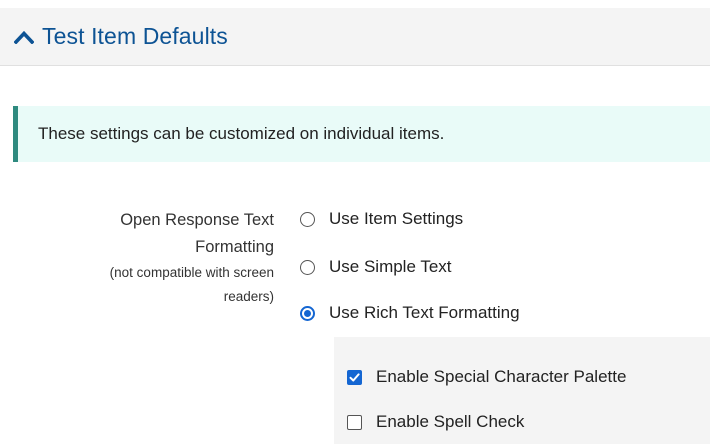  I want to click on setting-note-line2: readers), so click(248, 296).